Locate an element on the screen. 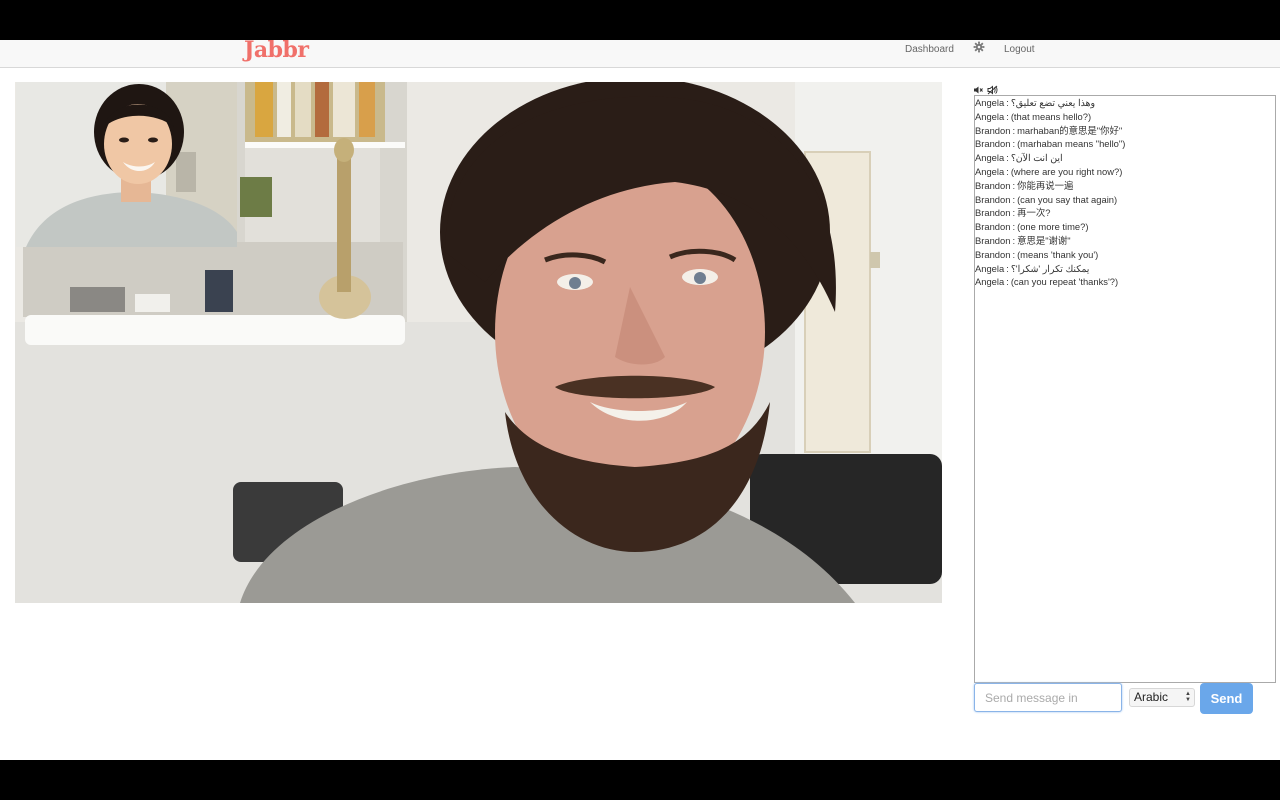 The width and height of the screenshot is (1280, 800). message-text: (can you repeat 'thanks'?) is located at coordinates (1064, 282).